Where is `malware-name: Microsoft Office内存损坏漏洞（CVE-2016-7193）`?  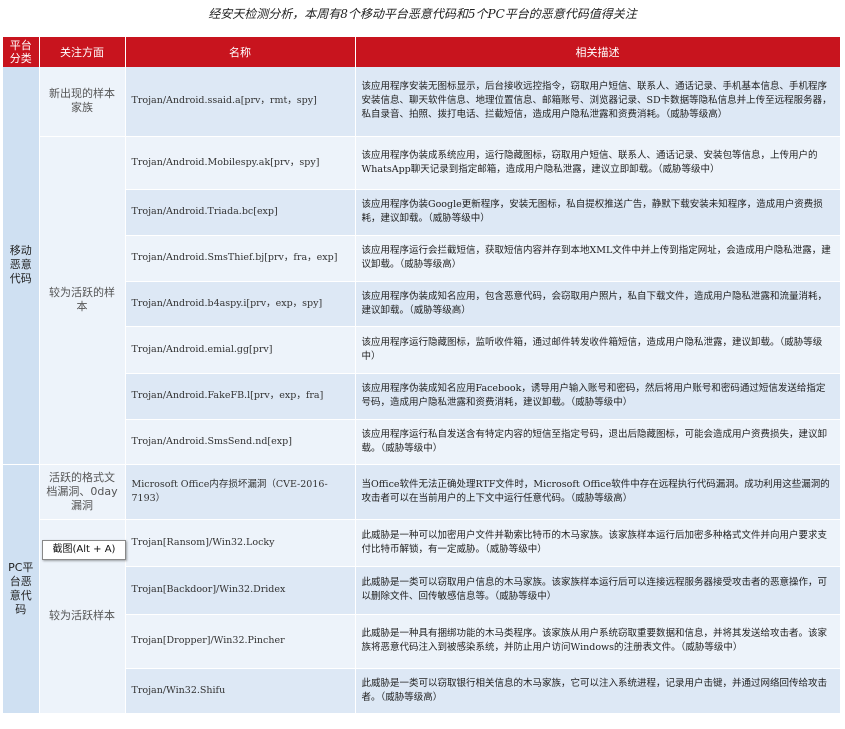 malware-name: Microsoft Office内存损坏漏洞（CVE-2016-7193） is located at coordinates (240, 492).